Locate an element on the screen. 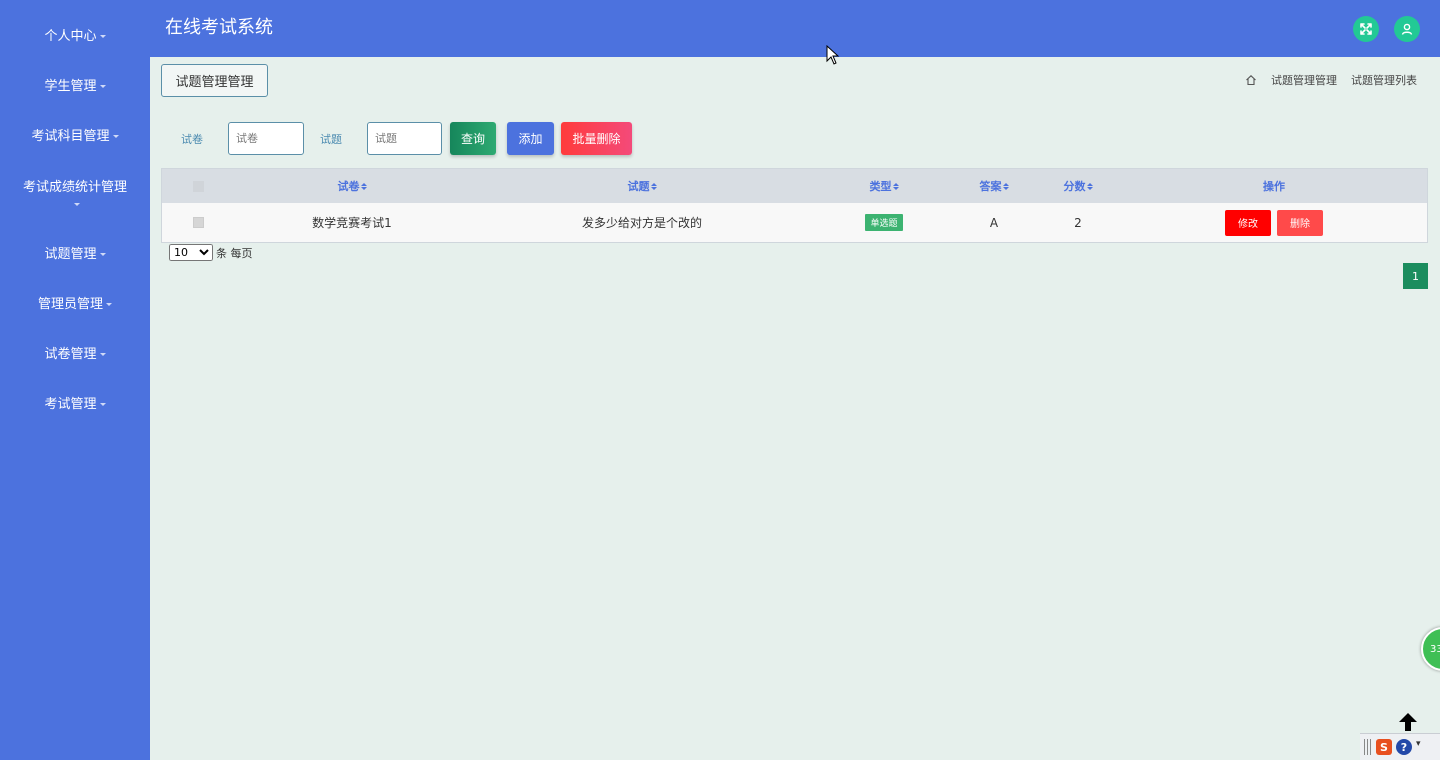  type-badge: 单选题 is located at coordinates (884, 222).